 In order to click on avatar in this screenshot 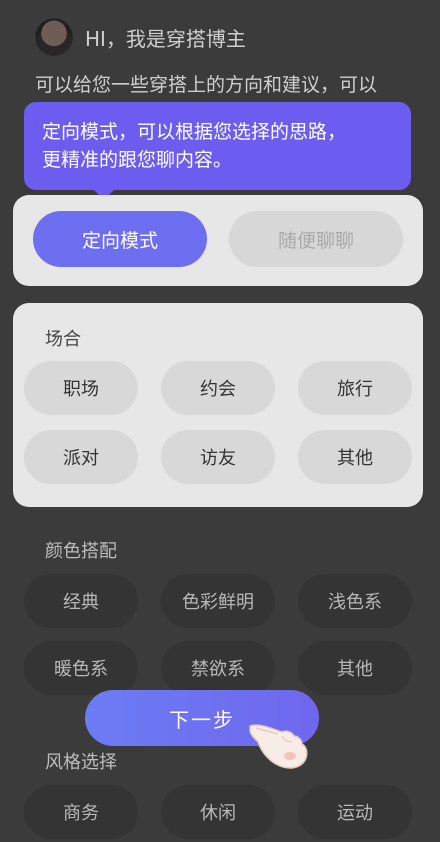, I will do `click(54, 37)`.